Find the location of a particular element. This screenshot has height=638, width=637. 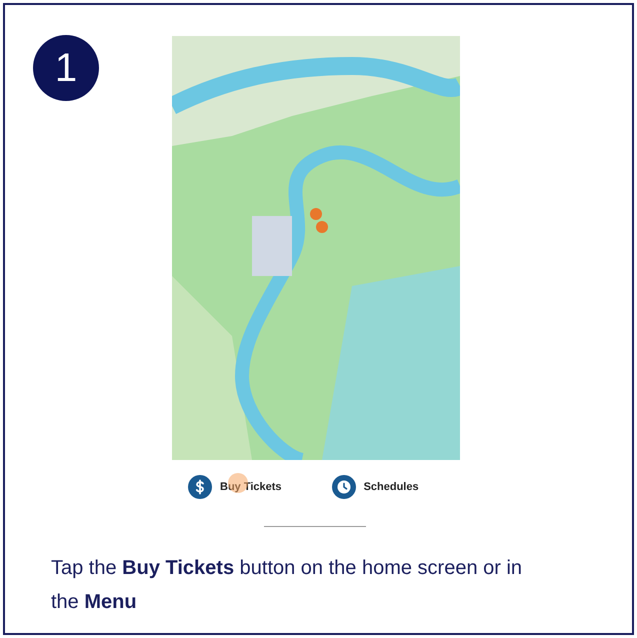

step-number: 1 is located at coordinates (66, 68).